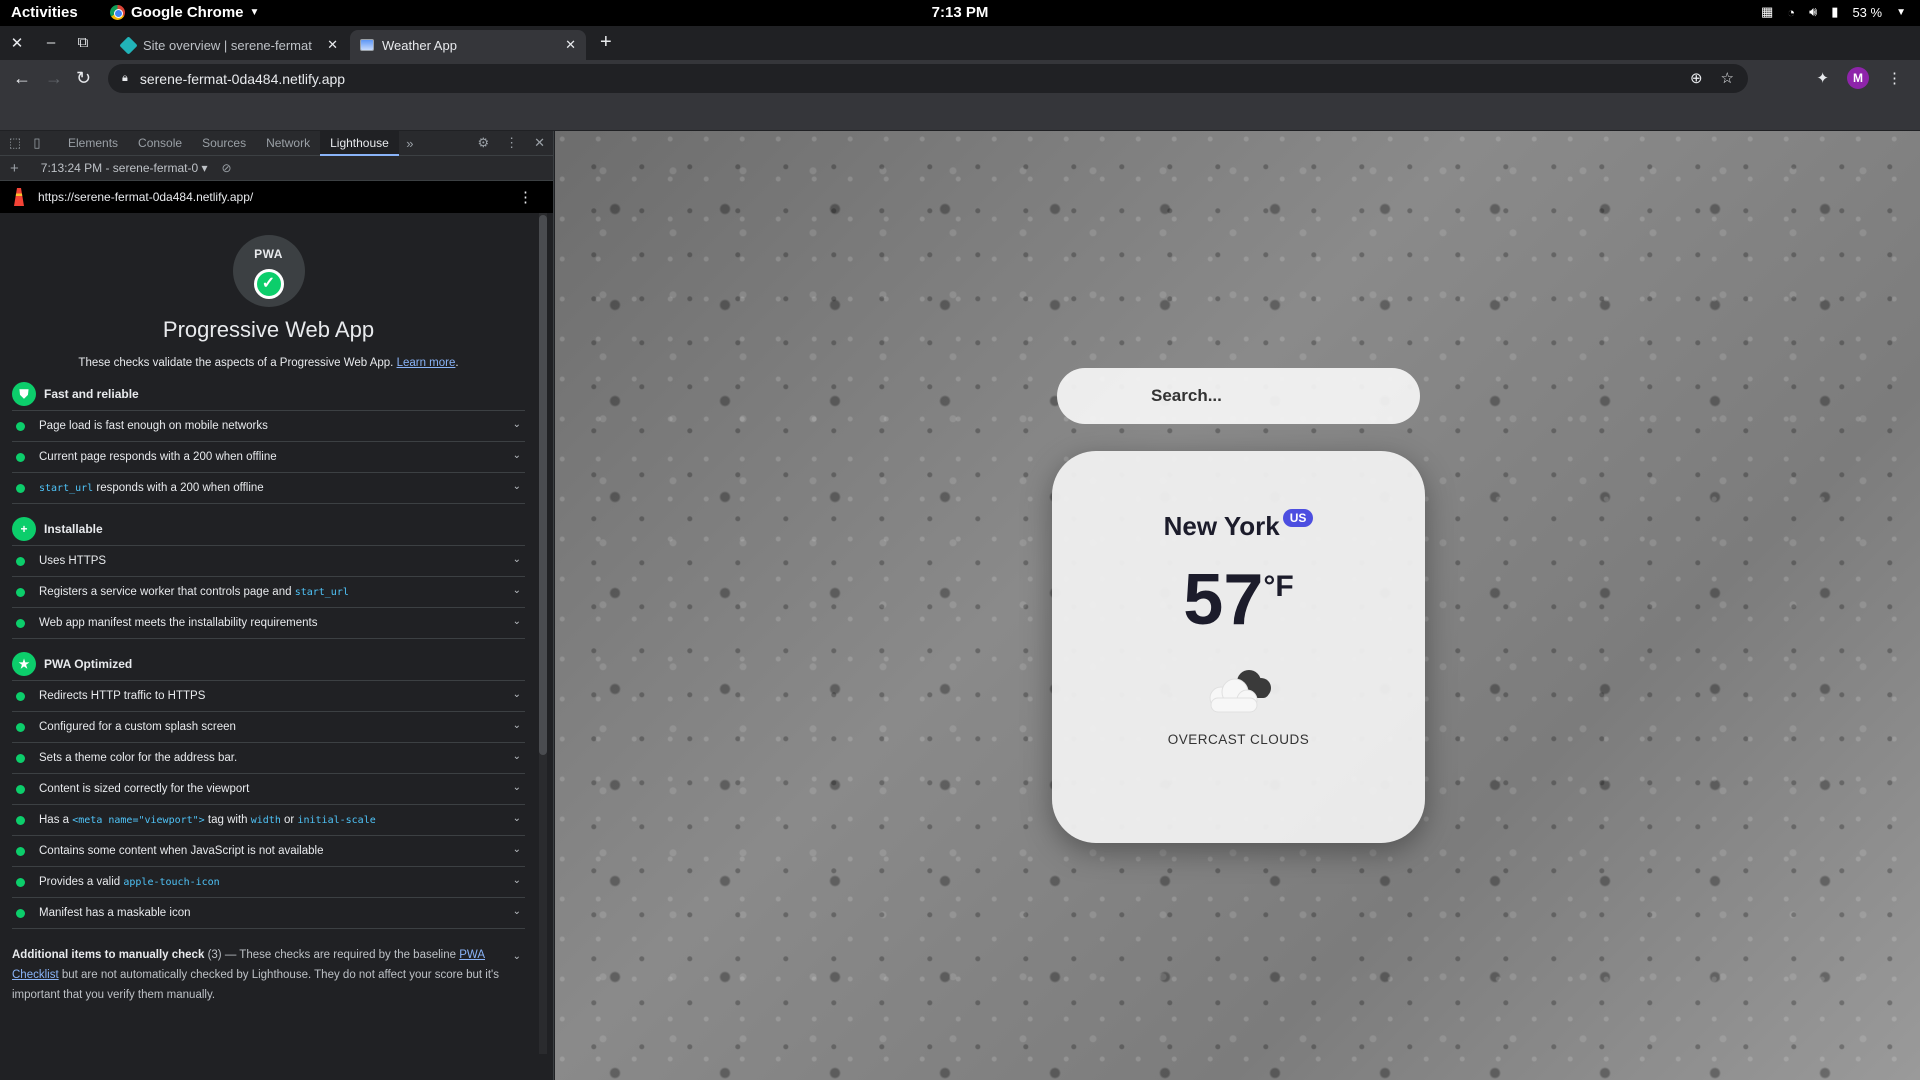 The width and height of the screenshot is (1920, 1080). What do you see at coordinates (268, 666) in the screenshot?
I see `group-pwa-optimized: ★ PWA Optimized` at bounding box center [268, 666].